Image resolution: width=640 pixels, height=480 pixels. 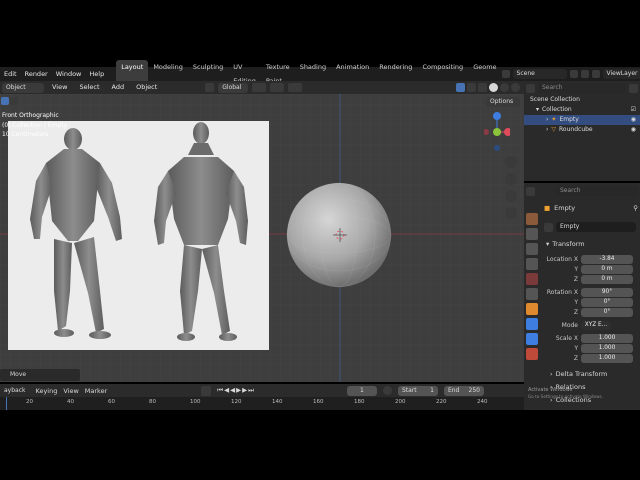 I want to click on constraints-tab-icon, so click(x=532, y=339).